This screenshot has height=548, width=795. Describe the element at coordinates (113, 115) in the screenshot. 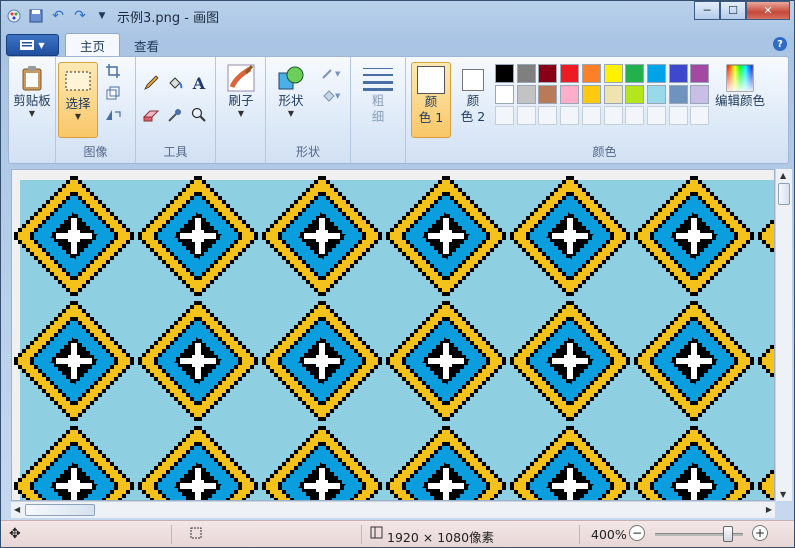

I see `rotate-icon` at that location.